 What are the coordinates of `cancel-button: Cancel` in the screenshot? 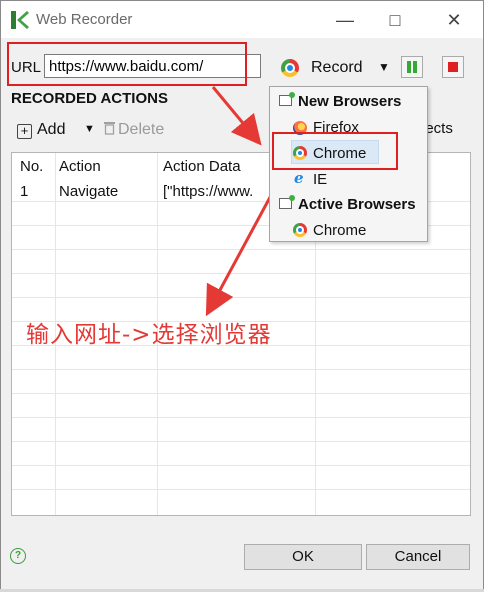 It's located at (418, 557).